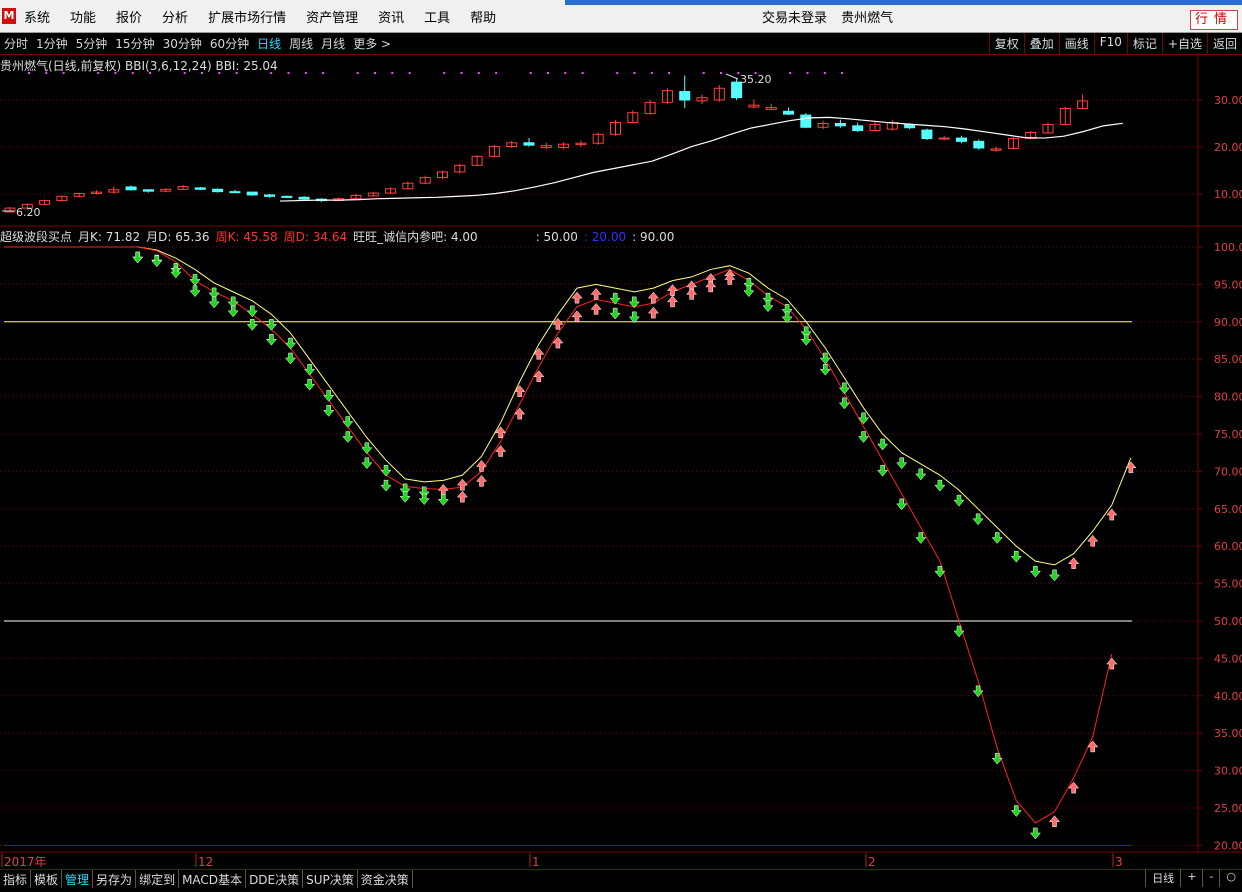 This screenshot has width=1242, height=892. Describe the element at coordinates (129, 16) in the screenshot. I see `menu-item-quote: 报价` at that location.